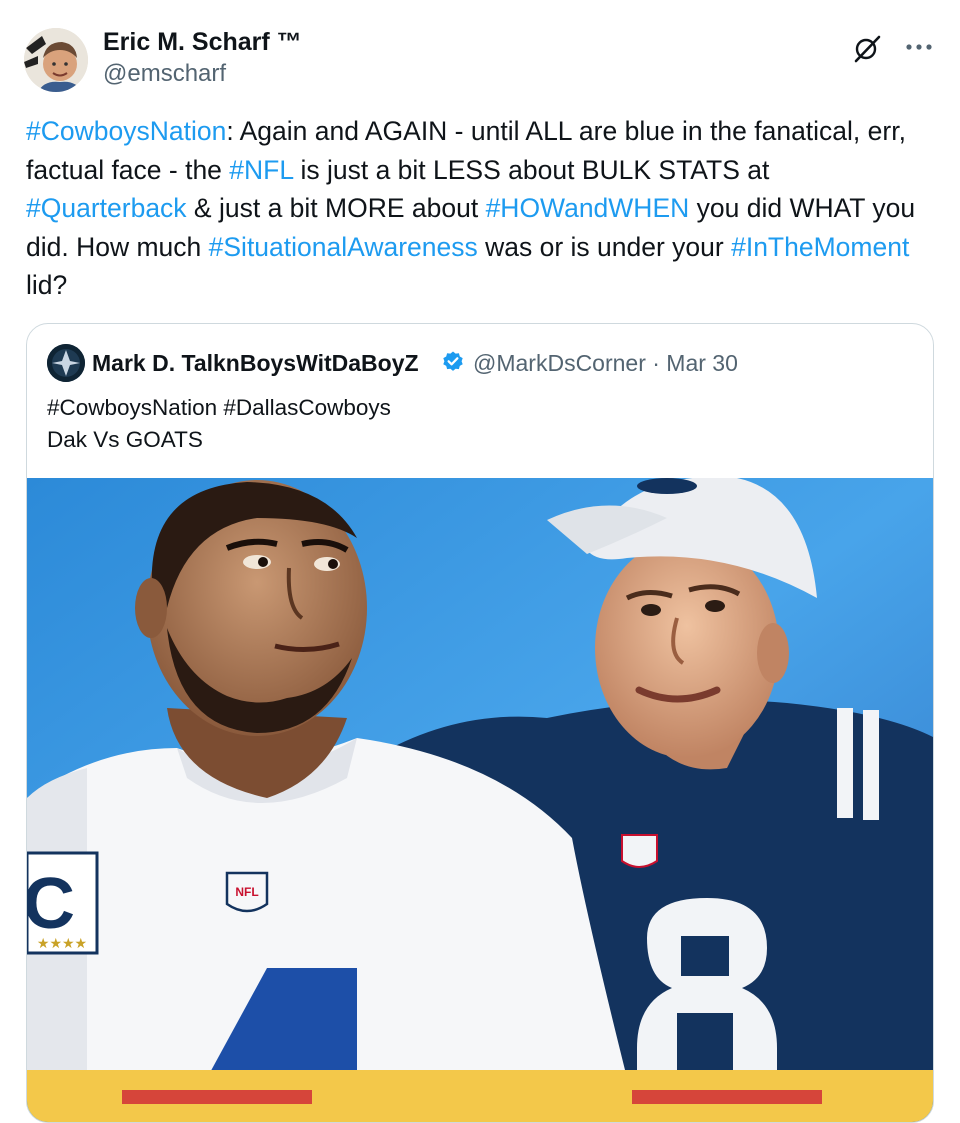  I want to click on svg-text: NFL, so click(246, 892).